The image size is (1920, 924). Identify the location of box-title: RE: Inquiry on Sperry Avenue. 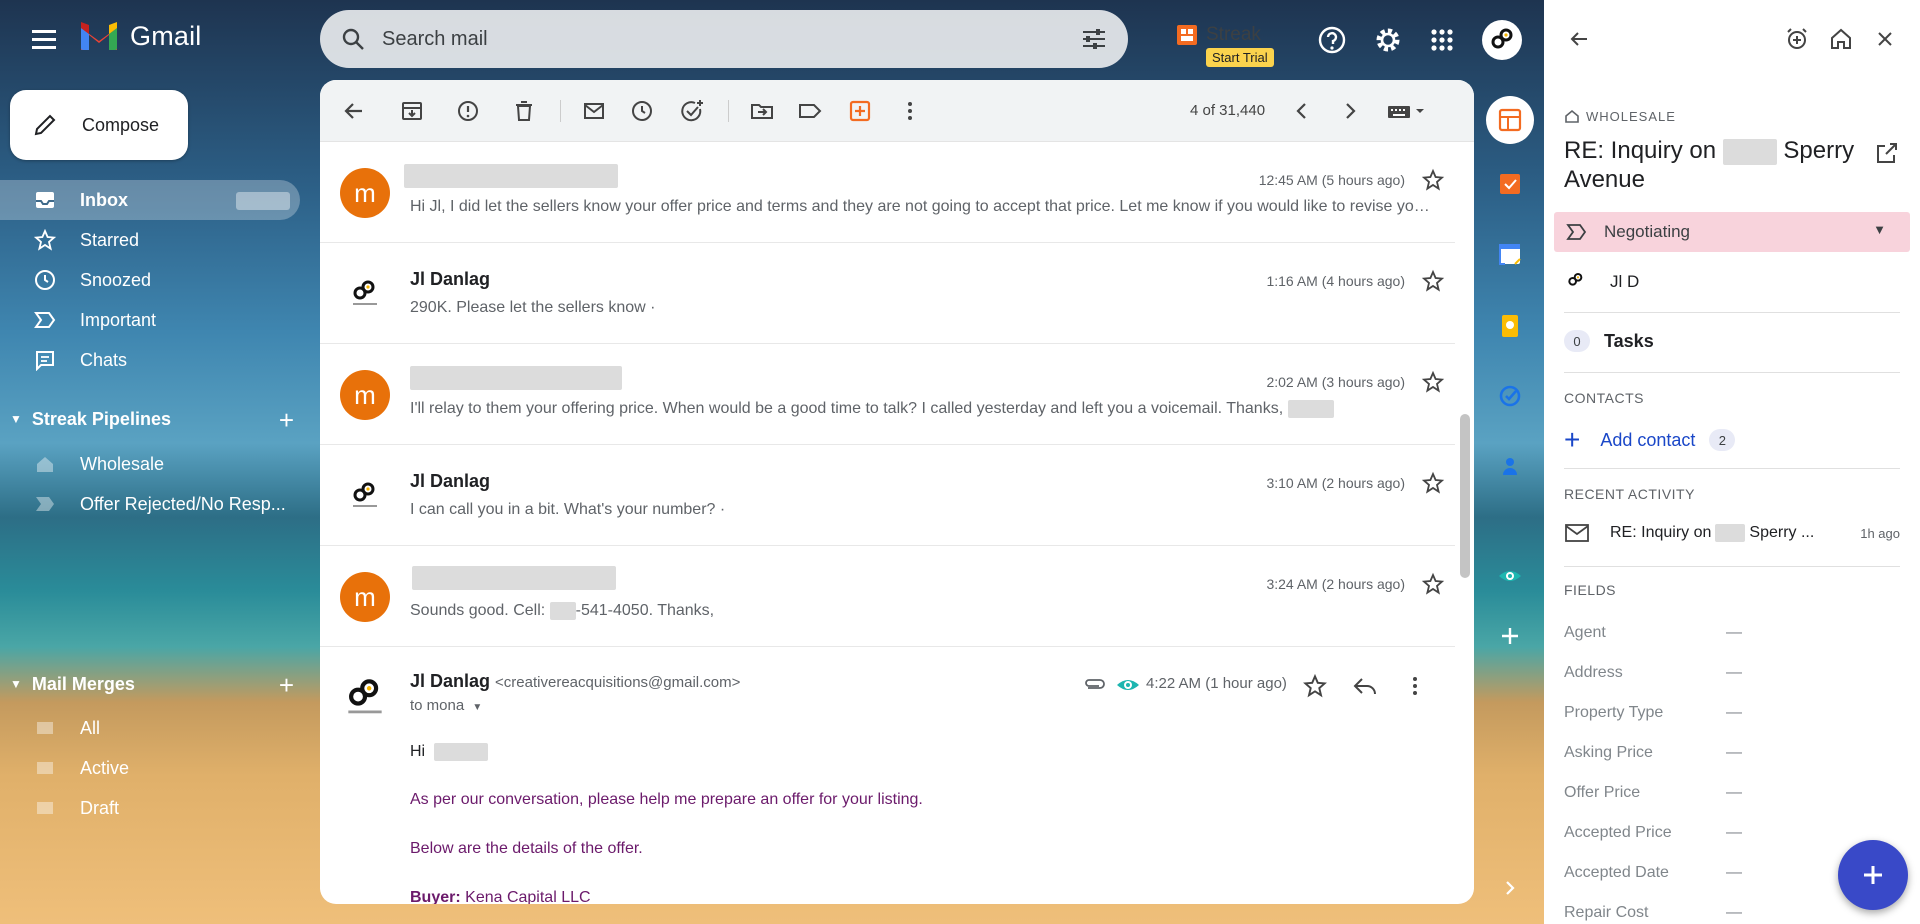
(1714, 165).